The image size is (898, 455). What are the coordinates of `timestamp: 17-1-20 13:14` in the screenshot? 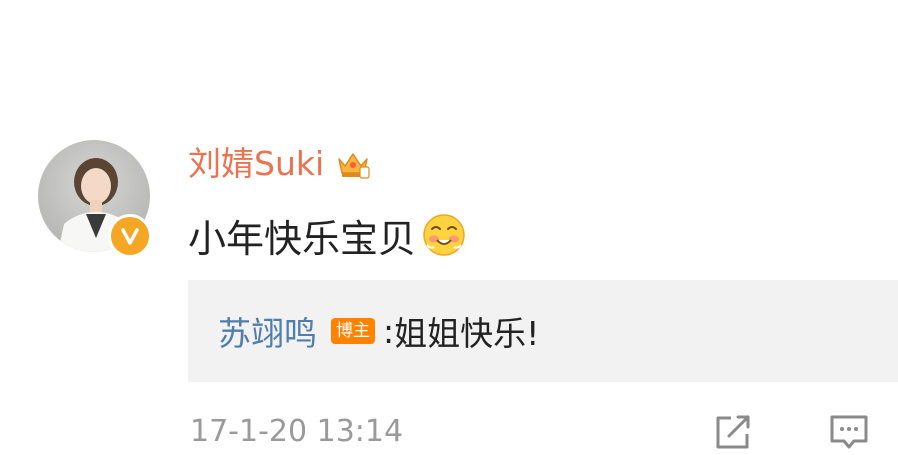 It's located at (297, 431).